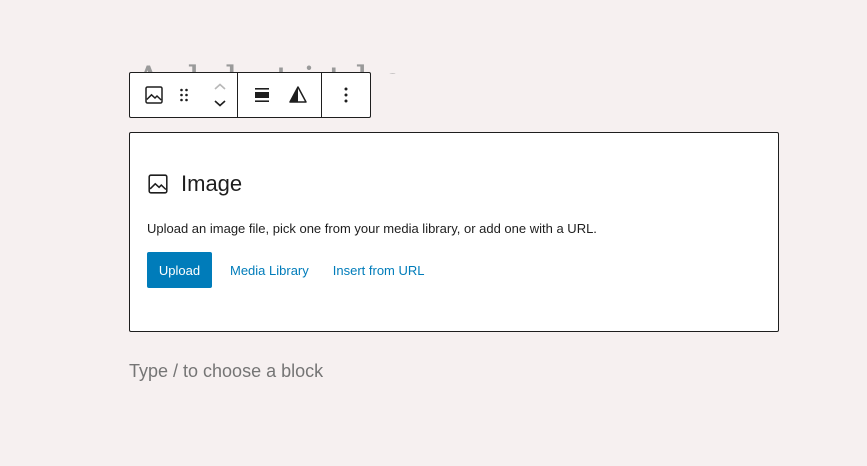 This screenshot has width=867, height=466. I want to click on toolbar-group-block, so click(184, 95).